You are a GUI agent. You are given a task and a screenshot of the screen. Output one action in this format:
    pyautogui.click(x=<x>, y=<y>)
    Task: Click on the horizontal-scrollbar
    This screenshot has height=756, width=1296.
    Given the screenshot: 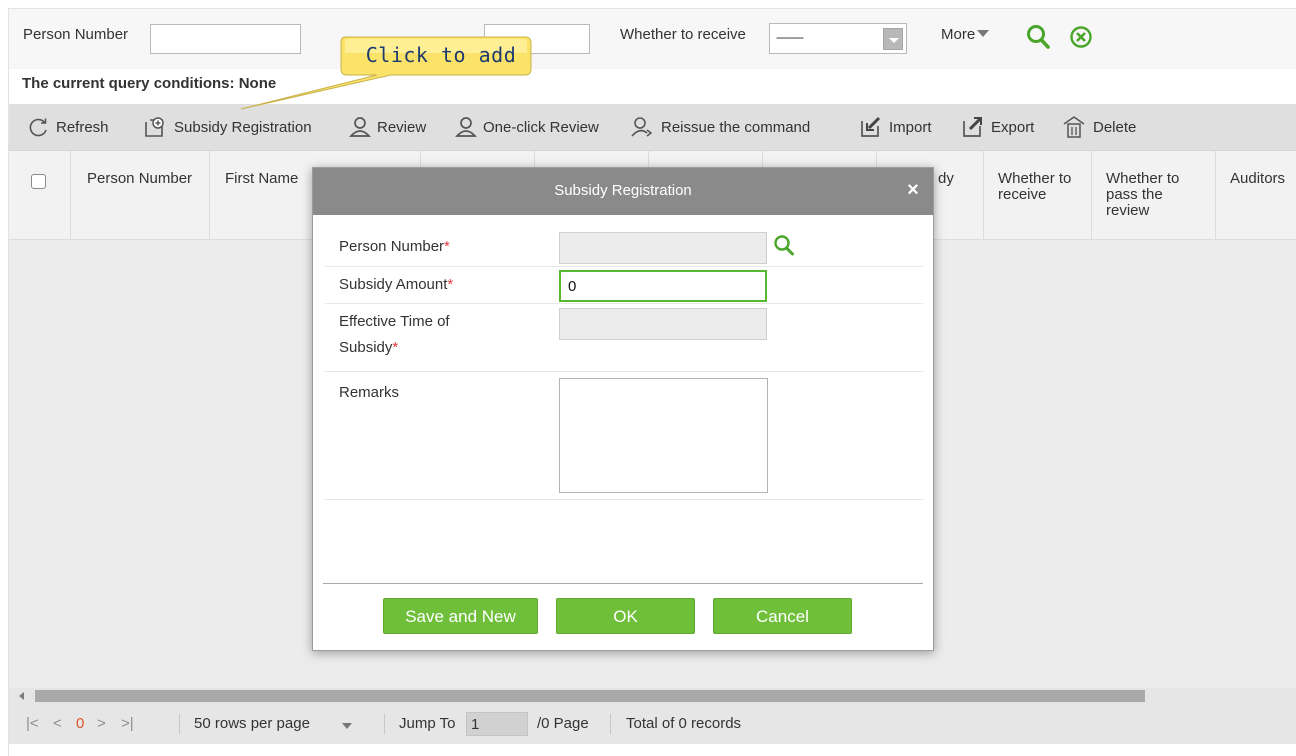 What is the action you would take?
    pyautogui.click(x=652, y=696)
    